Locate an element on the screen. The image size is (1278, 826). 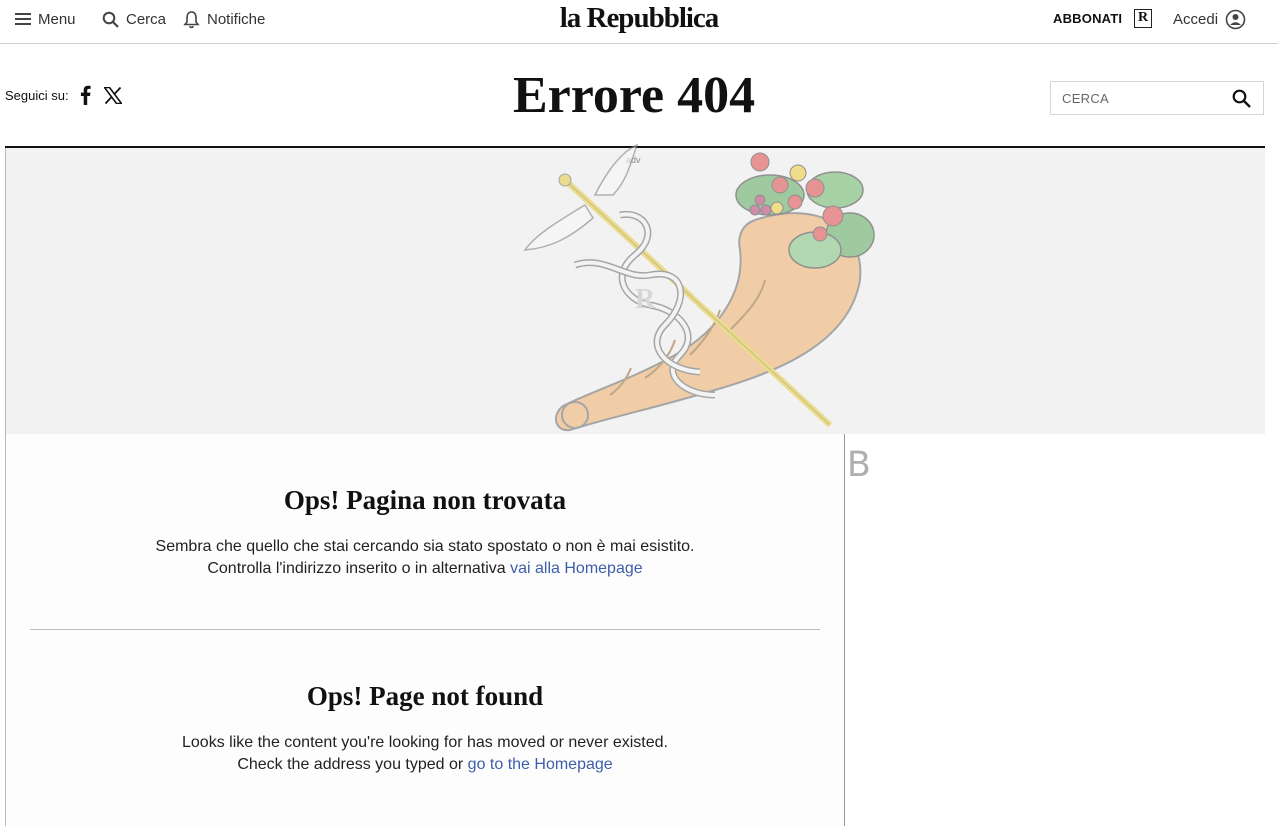
svg-text: R is located at coordinates (645, 299).